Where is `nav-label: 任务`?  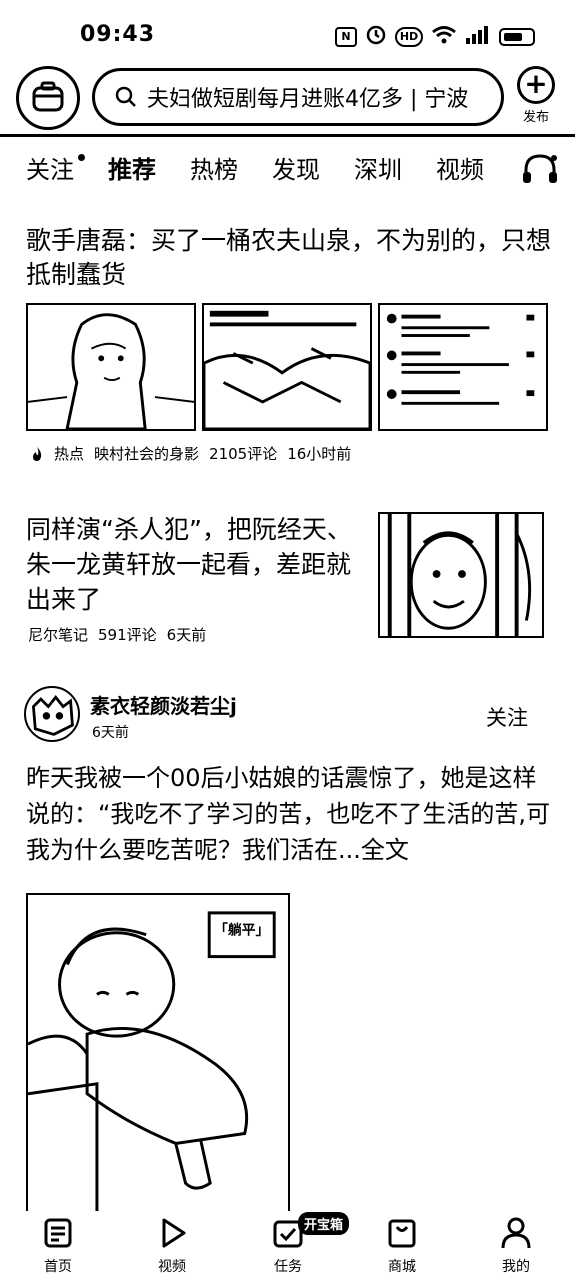 nav-label: 任务 is located at coordinates (288, 1267).